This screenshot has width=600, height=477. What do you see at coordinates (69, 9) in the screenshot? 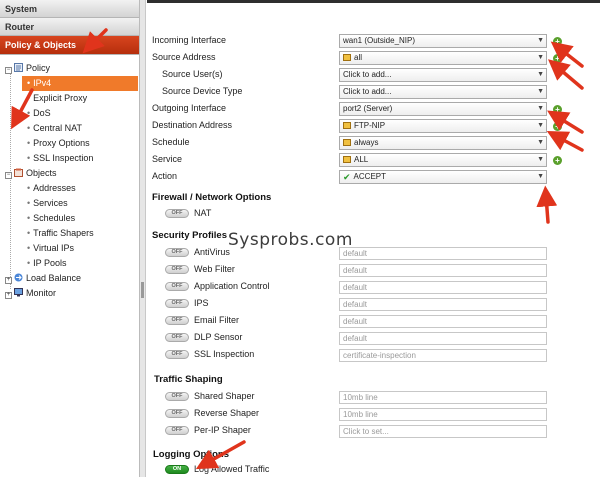
I see `nav-system: System` at bounding box center [69, 9].